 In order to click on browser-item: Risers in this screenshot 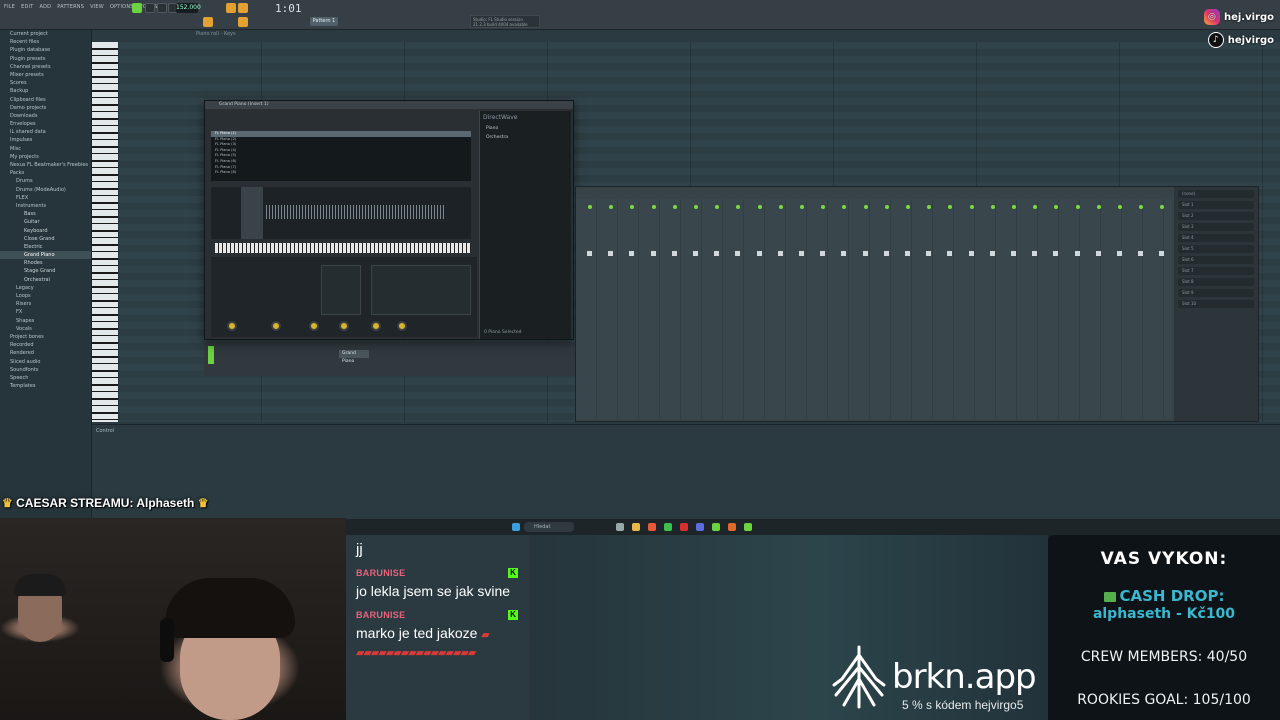, I will do `click(45, 304)`.